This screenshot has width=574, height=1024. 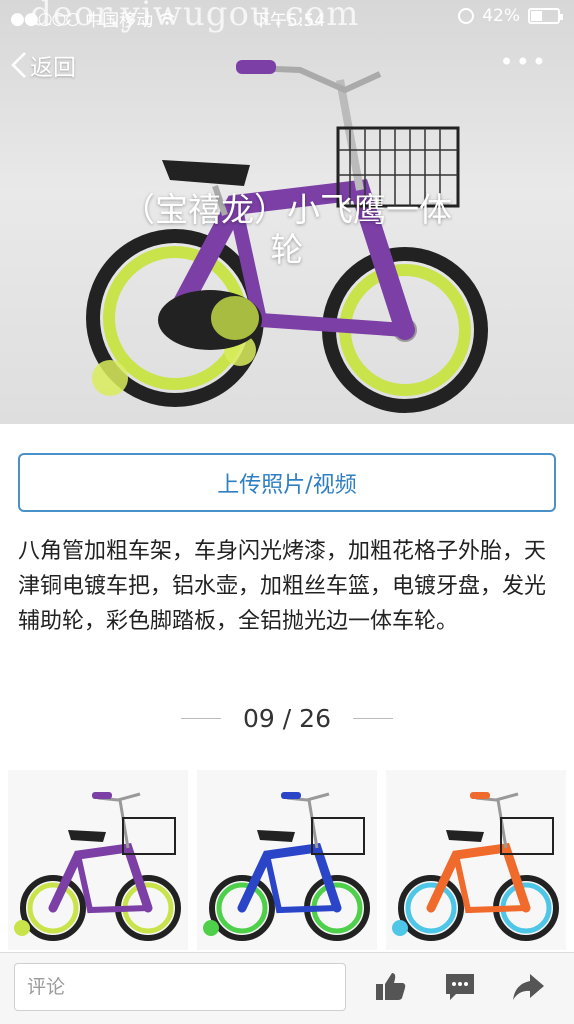 I want to click on status-left: ●●○○○ 中国移动, so click(x=92, y=18).